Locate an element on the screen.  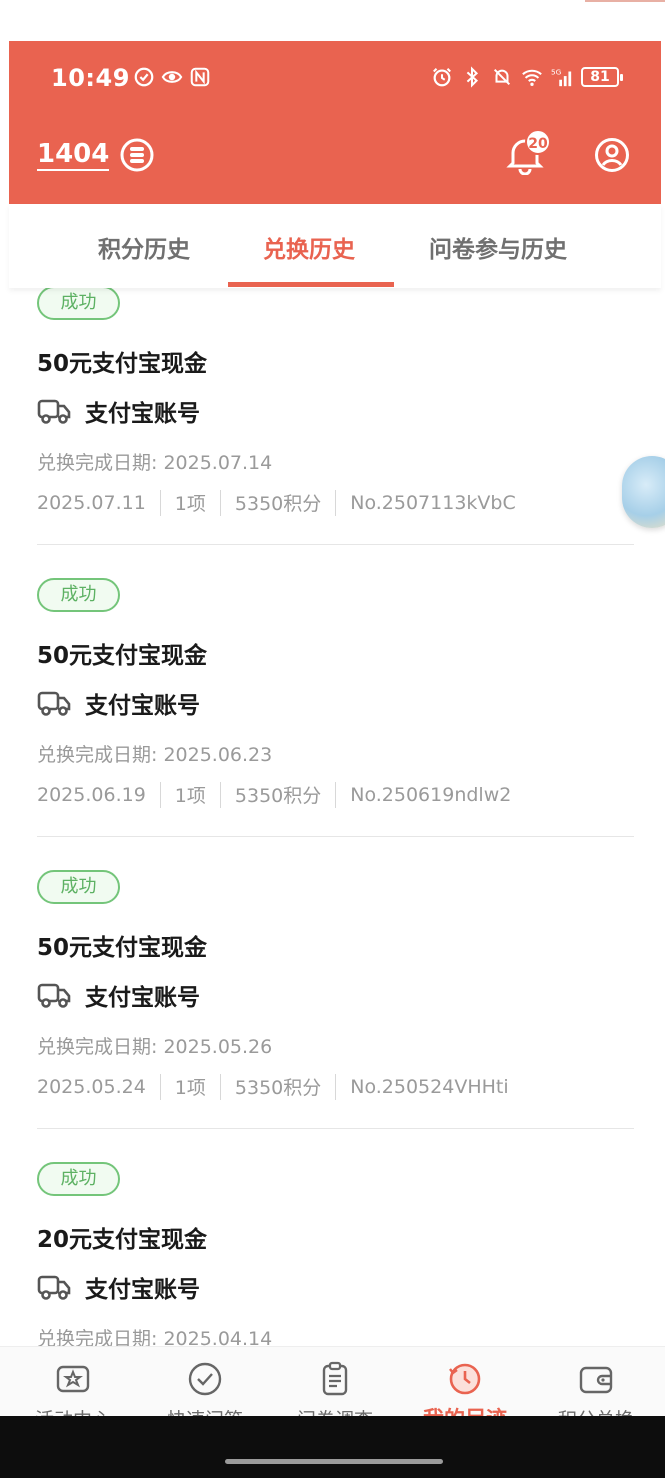
history-icon is located at coordinates (465, 1379).